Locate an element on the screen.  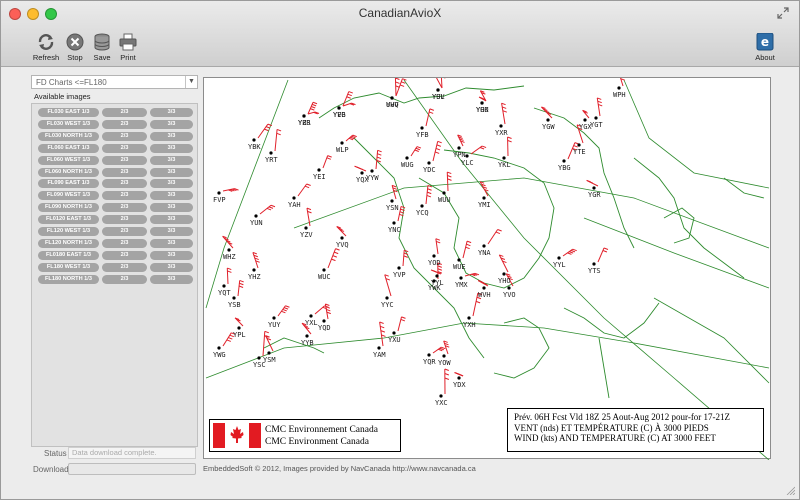
chevron-down-icon: ▼ is located at coordinates (191, 82).